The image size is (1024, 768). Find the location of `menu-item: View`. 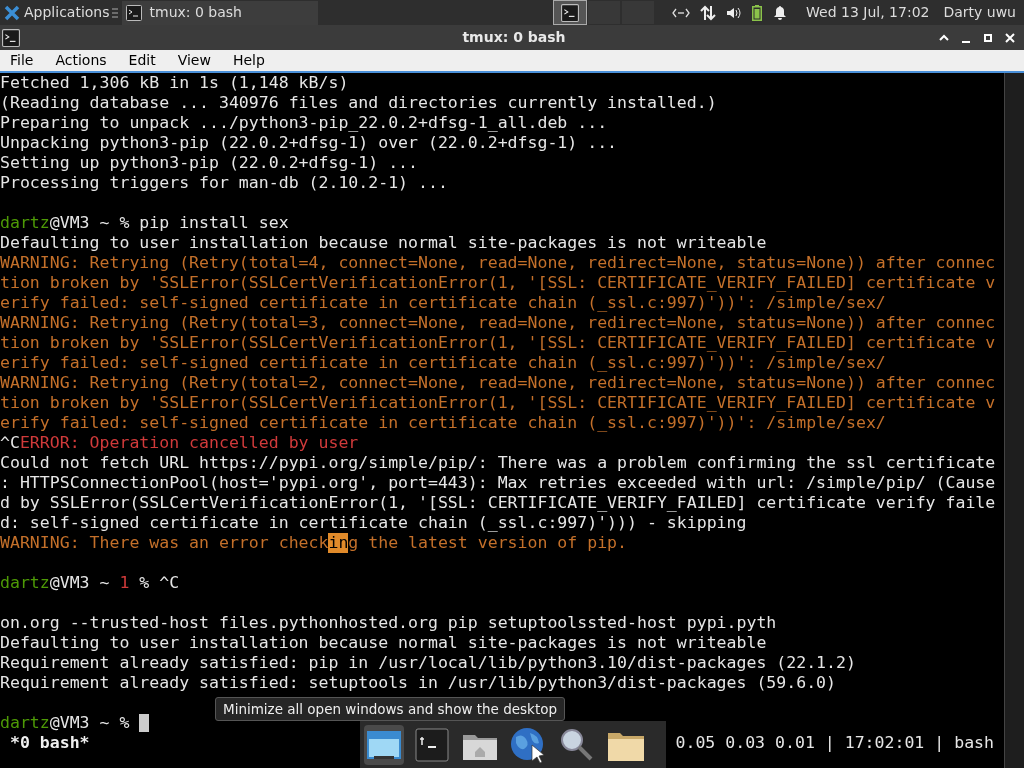

menu-item: View is located at coordinates (194, 60).